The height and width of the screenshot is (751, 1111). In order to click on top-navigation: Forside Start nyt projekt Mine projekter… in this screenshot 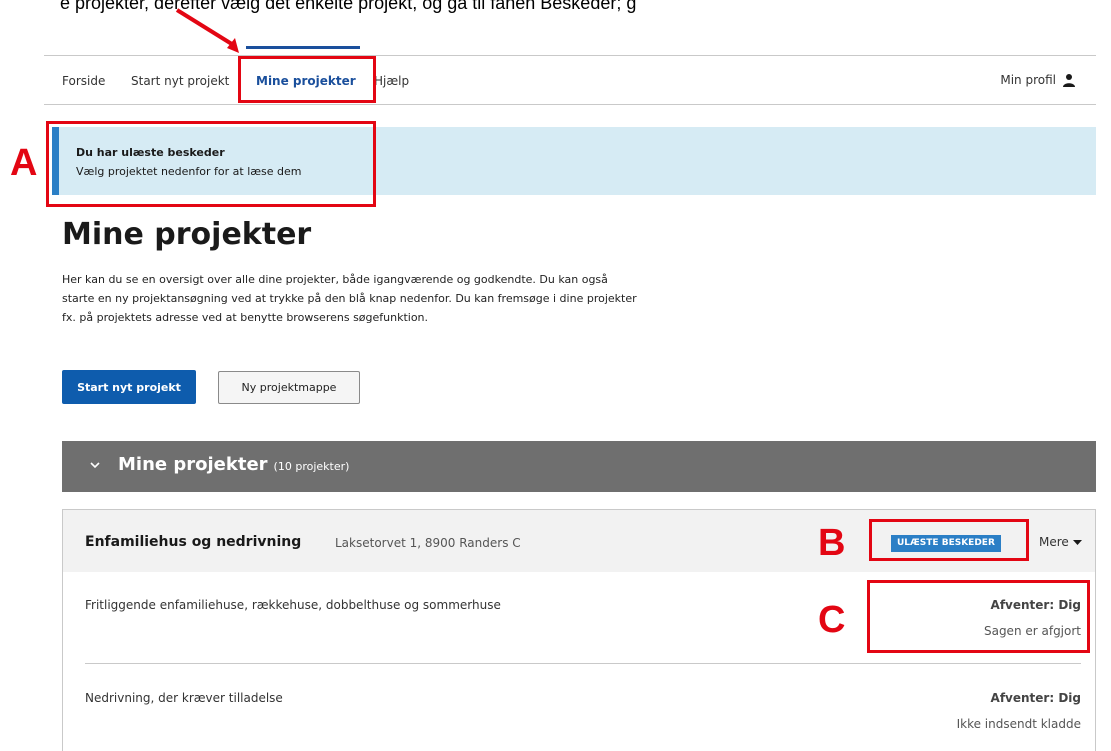, I will do `click(570, 80)`.